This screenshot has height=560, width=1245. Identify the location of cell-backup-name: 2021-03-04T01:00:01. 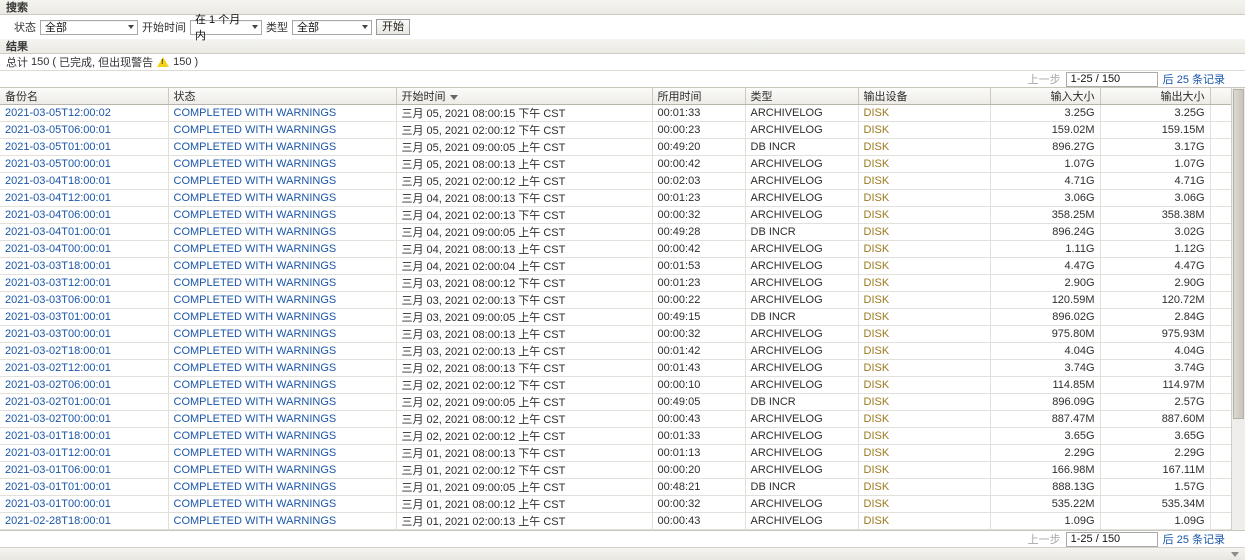
(84, 232).